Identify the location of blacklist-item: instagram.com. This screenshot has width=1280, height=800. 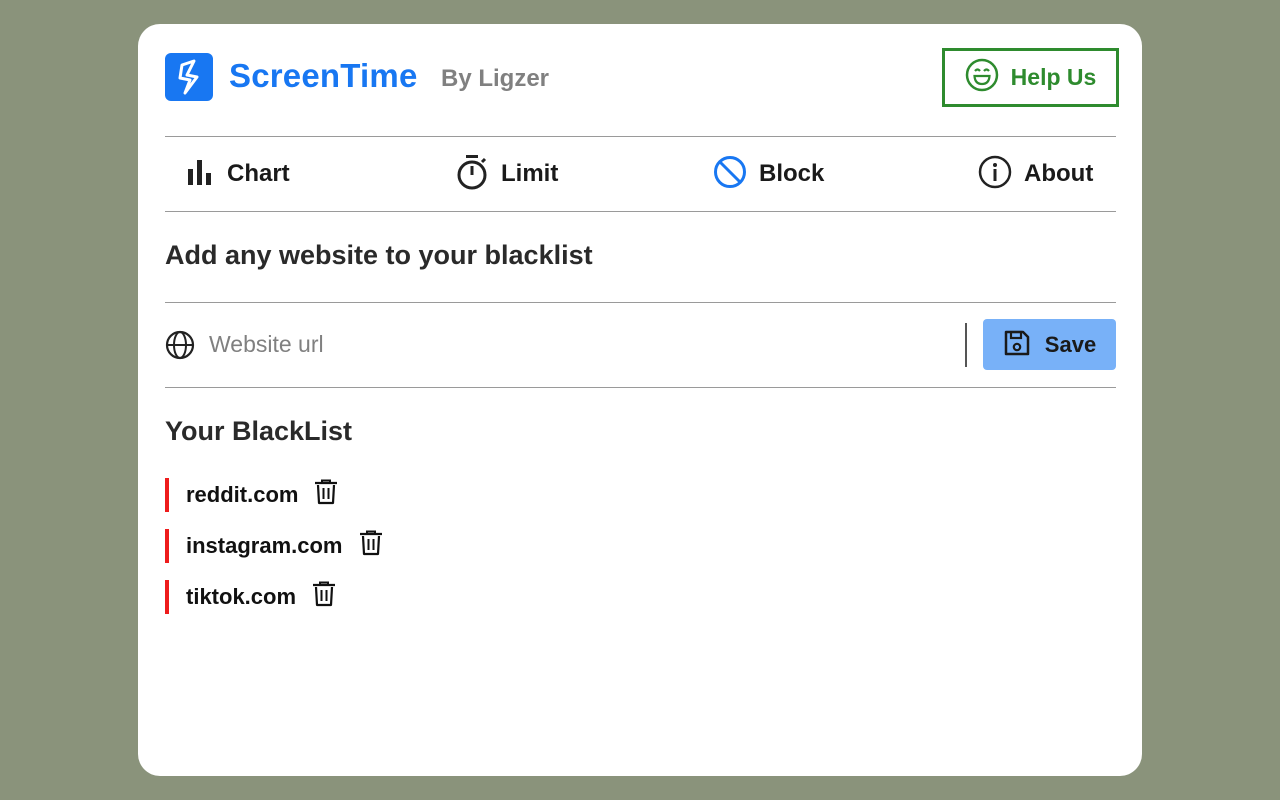
(465, 546).